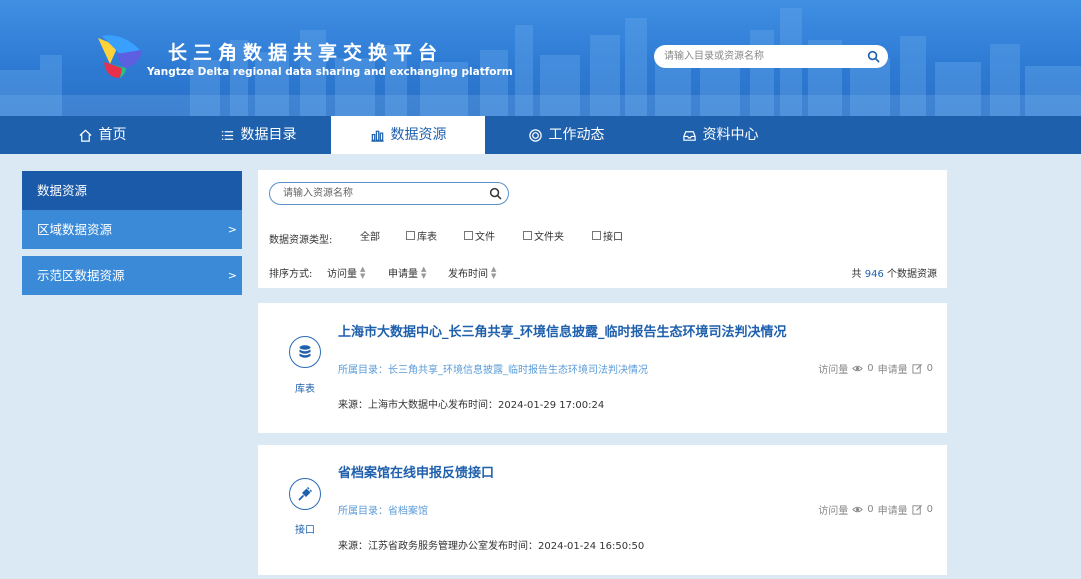  I want to click on nav-item-resource-center: 资料中心, so click(720, 135).